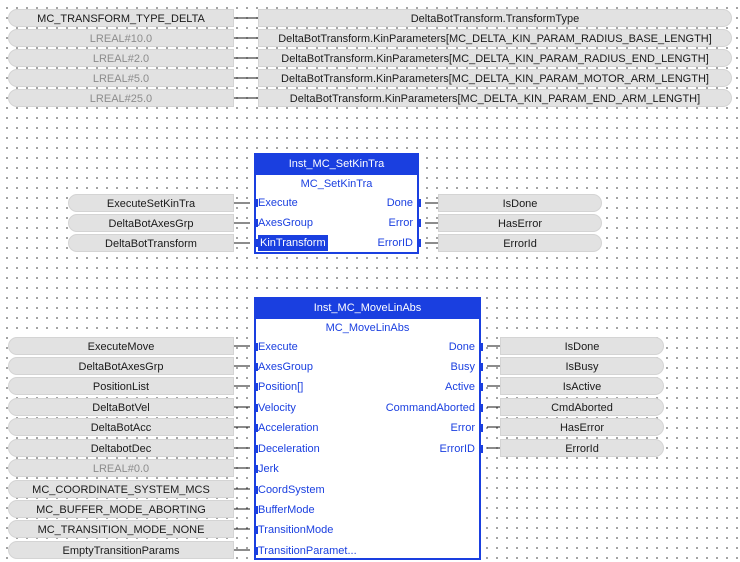  Describe the element at coordinates (121, 58) in the screenshot. I see `assign-source: LREAL#2.0` at that location.